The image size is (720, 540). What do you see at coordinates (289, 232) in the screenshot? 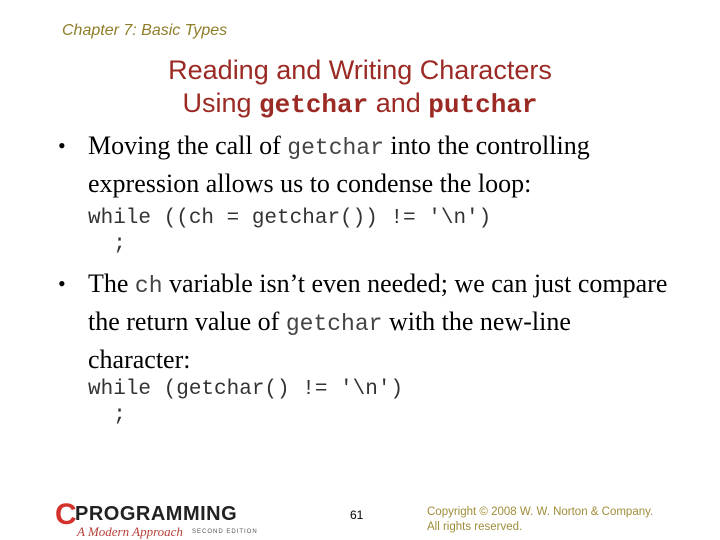
I see `code-block-1: while ((ch = getchar()) != '\n') ;` at bounding box center [289, 232].